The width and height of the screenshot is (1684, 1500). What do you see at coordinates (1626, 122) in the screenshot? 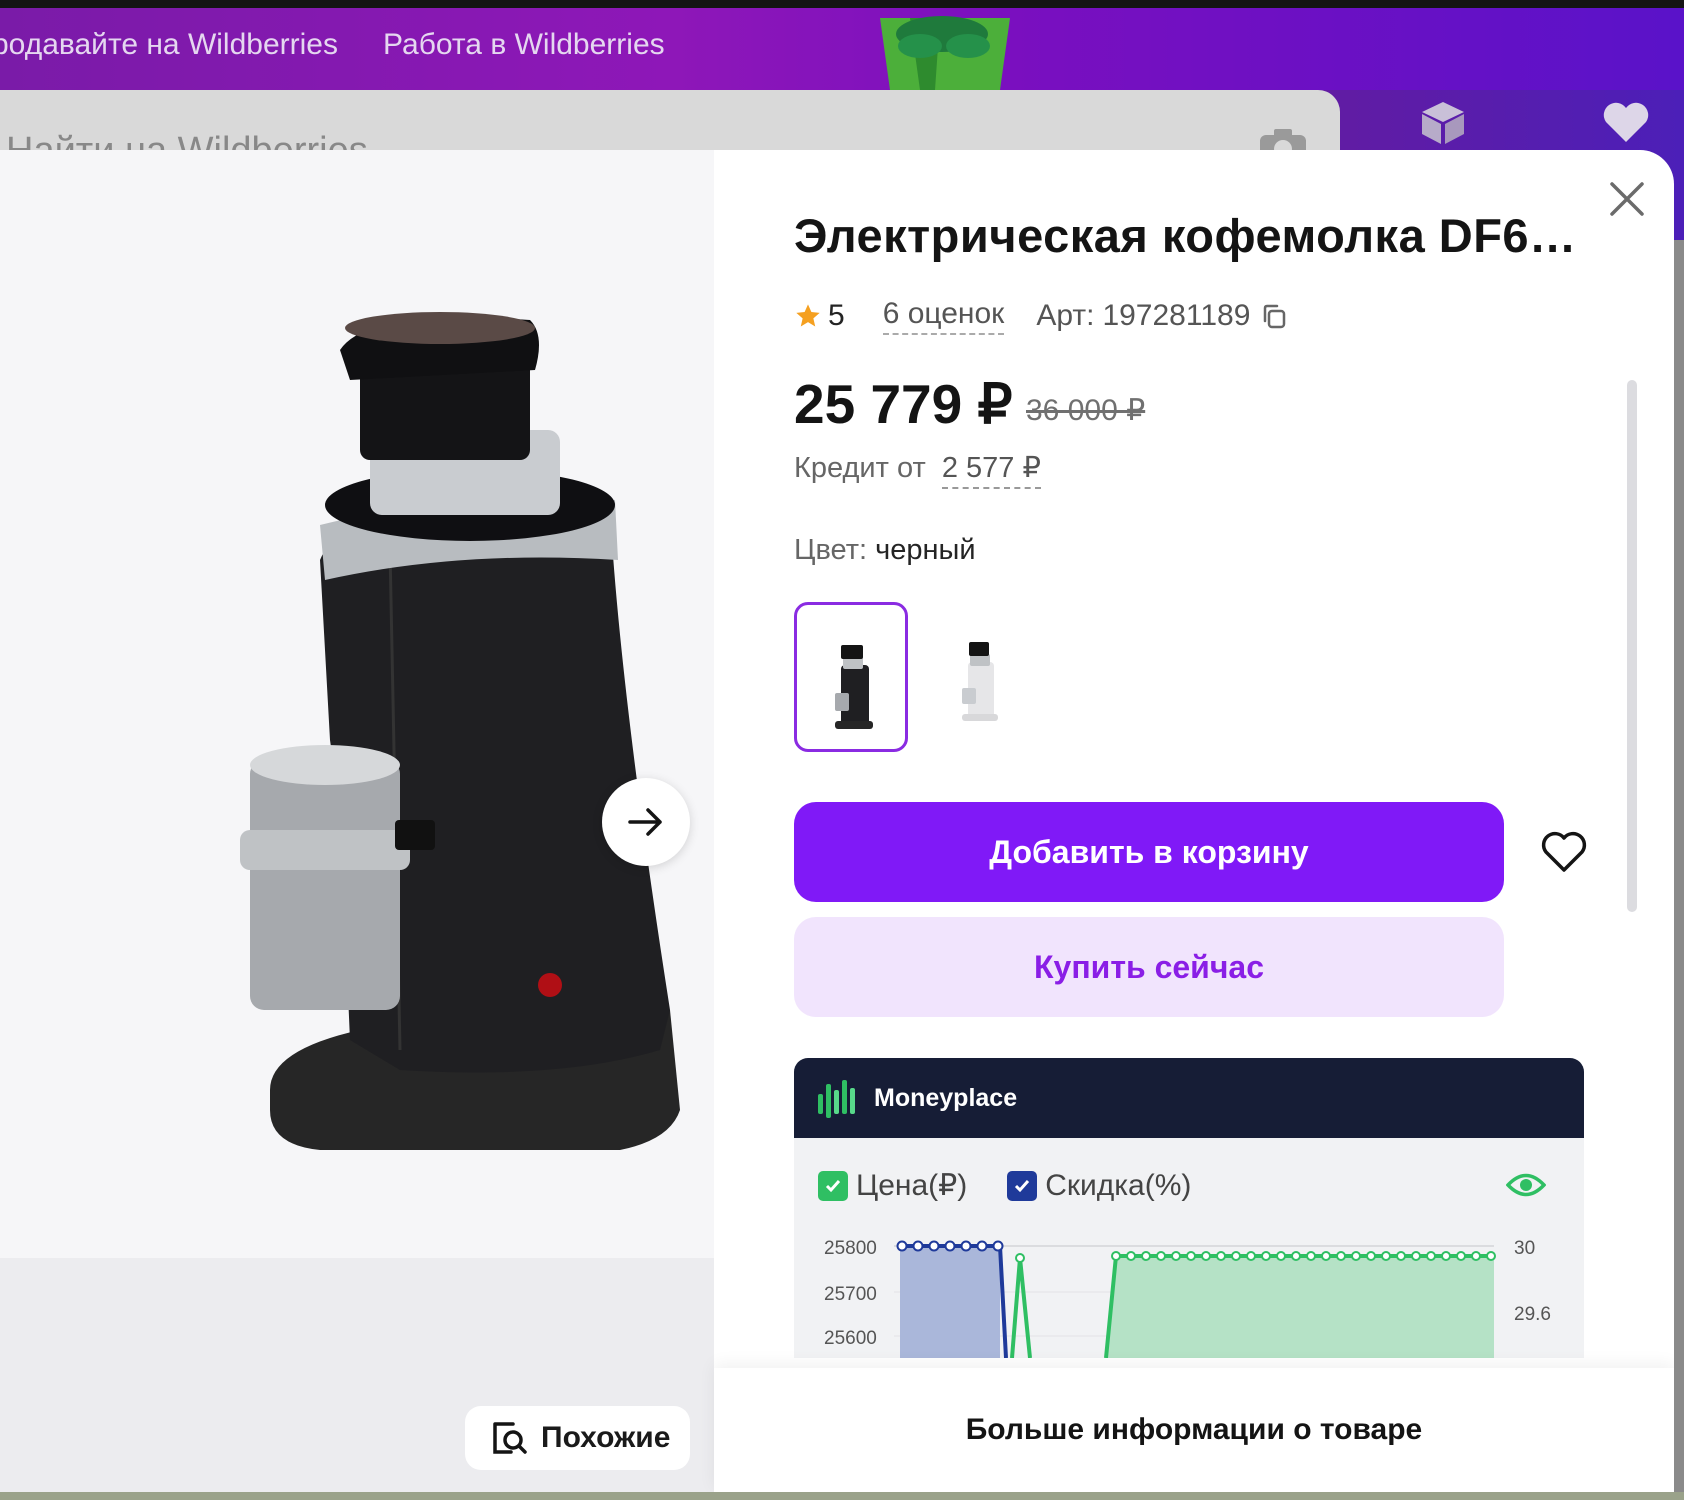
I see `favorites-heart-icon` at bounding box center [1626, 122].